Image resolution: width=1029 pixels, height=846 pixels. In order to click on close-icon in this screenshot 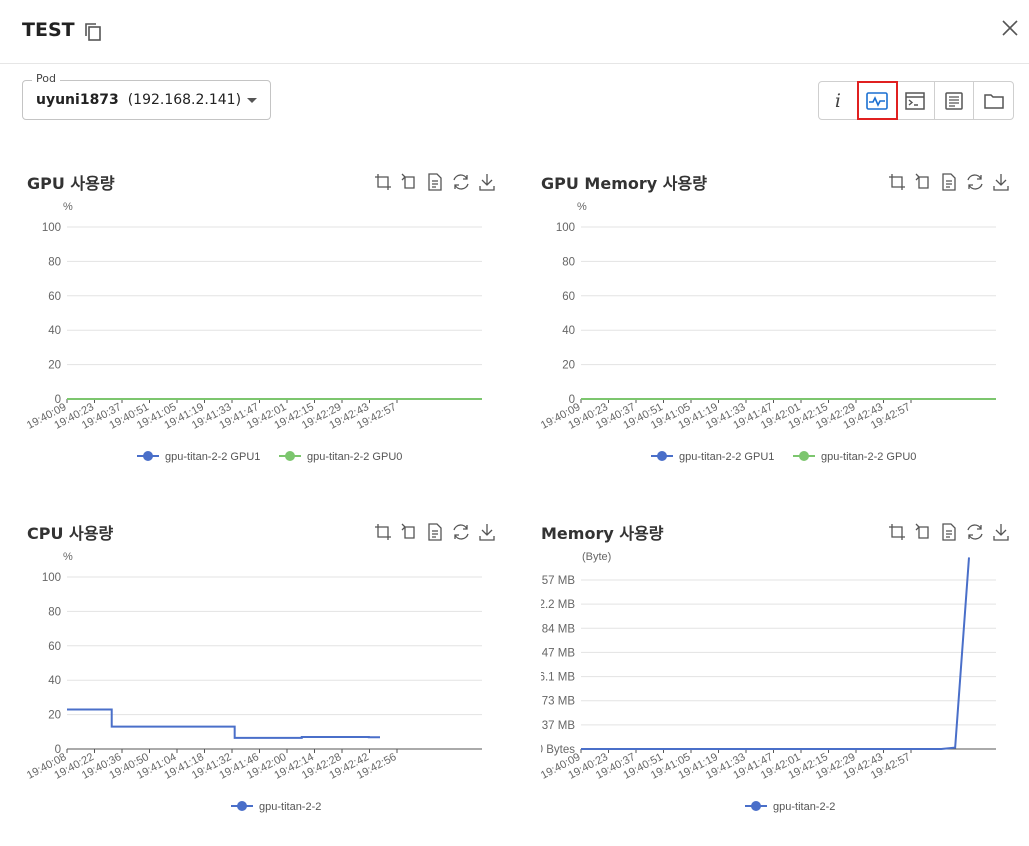, I will do `click(1010, 28)`.